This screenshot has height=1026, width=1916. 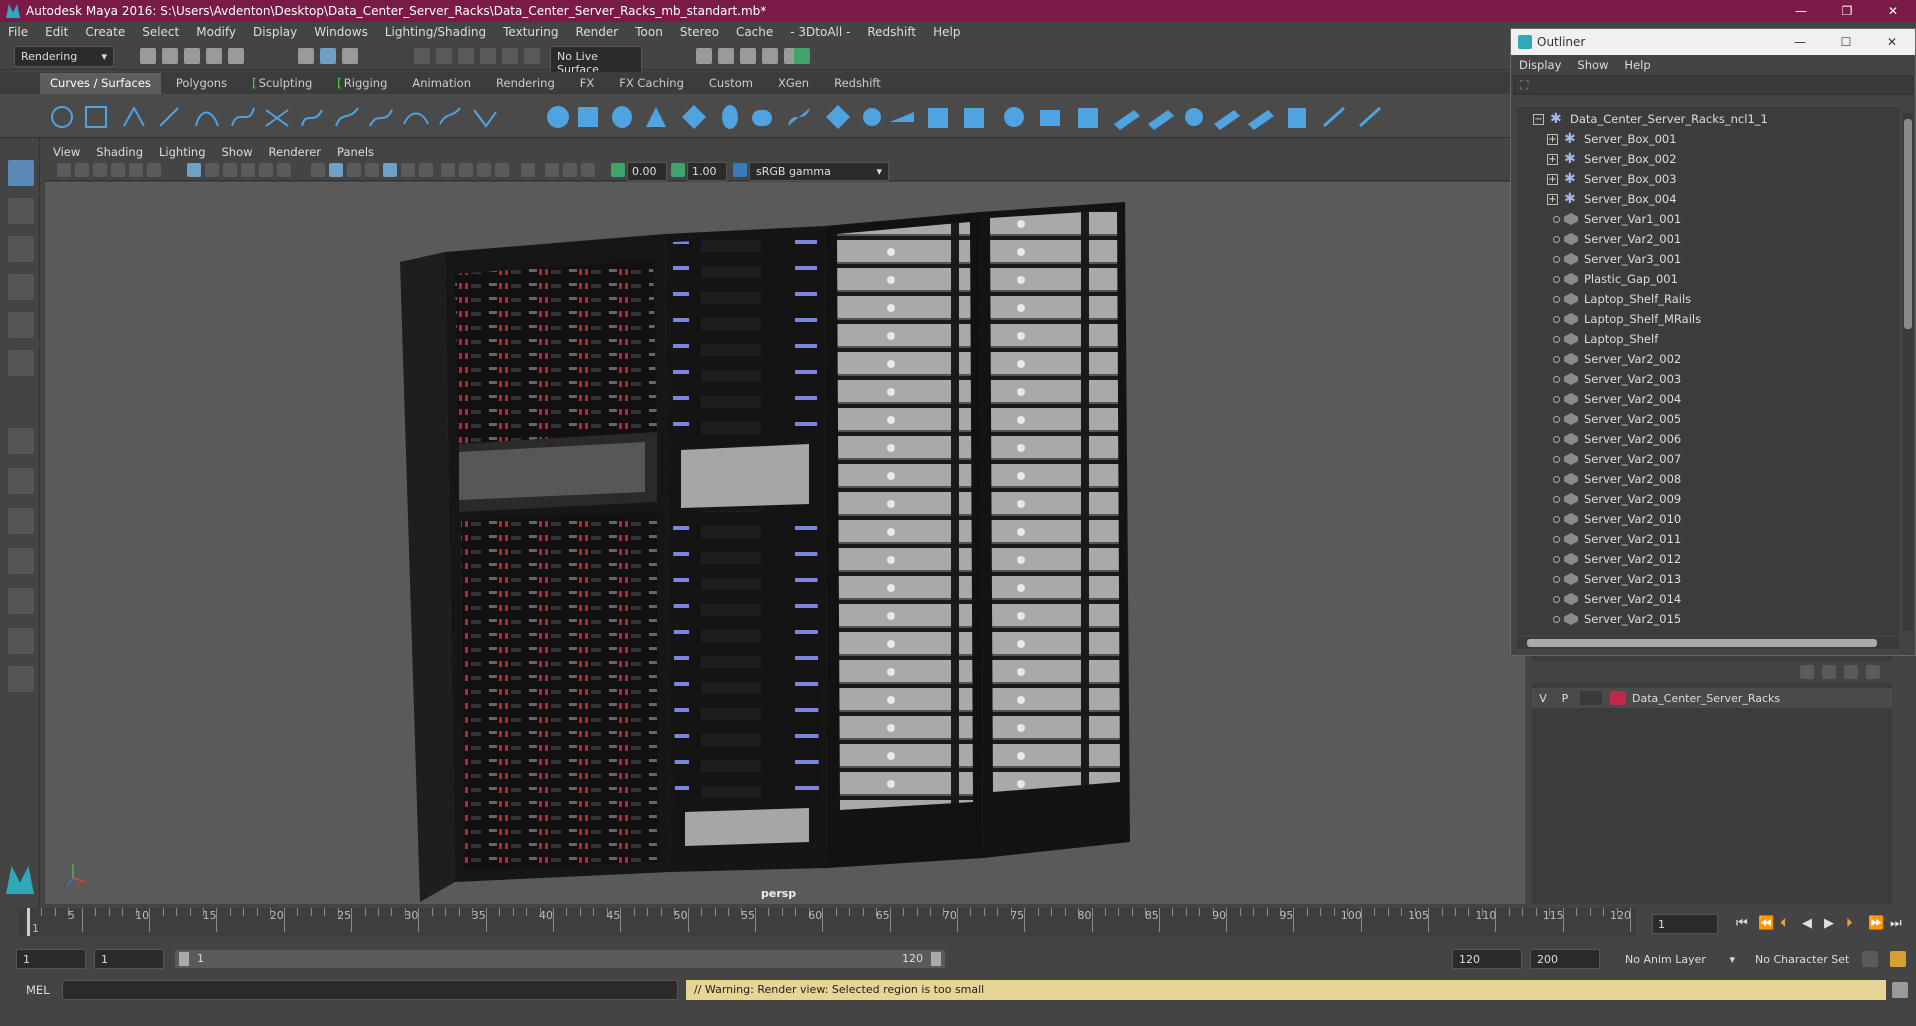 What do you see at coordinates (170, 56) in the screenshot?
I see `open-scene-icon` at bounding box center [170, 56].